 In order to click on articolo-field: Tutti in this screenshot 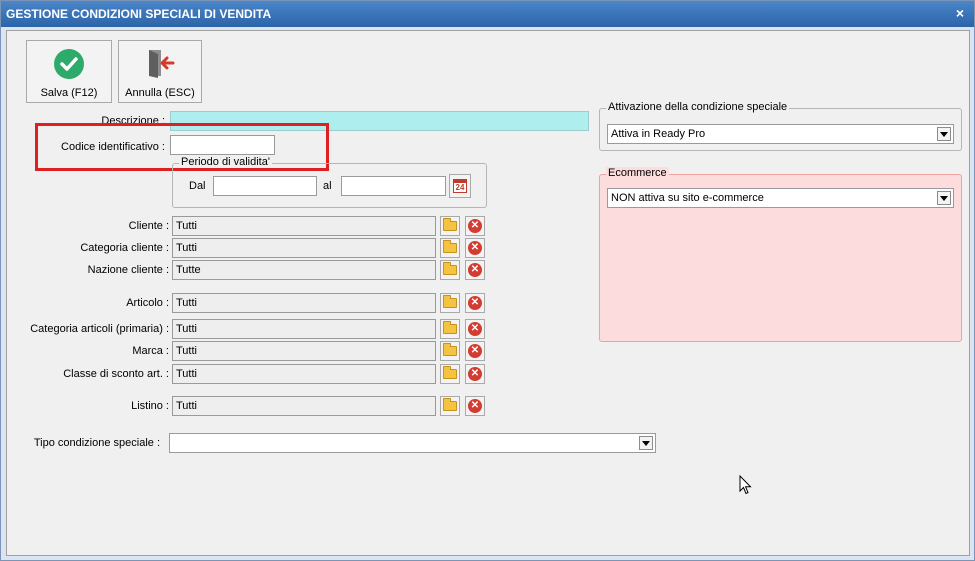, I will do `click(304, 303)`.